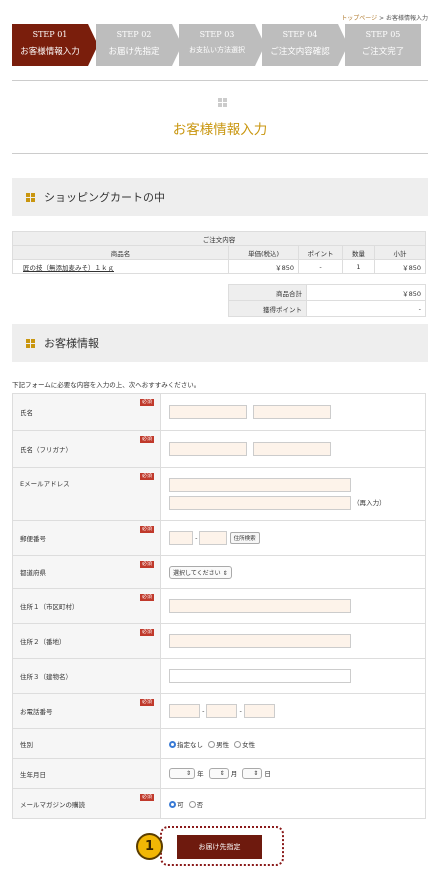 The image size is (440, 880). Describe the element at coordinates (366, 292) in the screenshot. I see `total-value: ￥850` at that location.